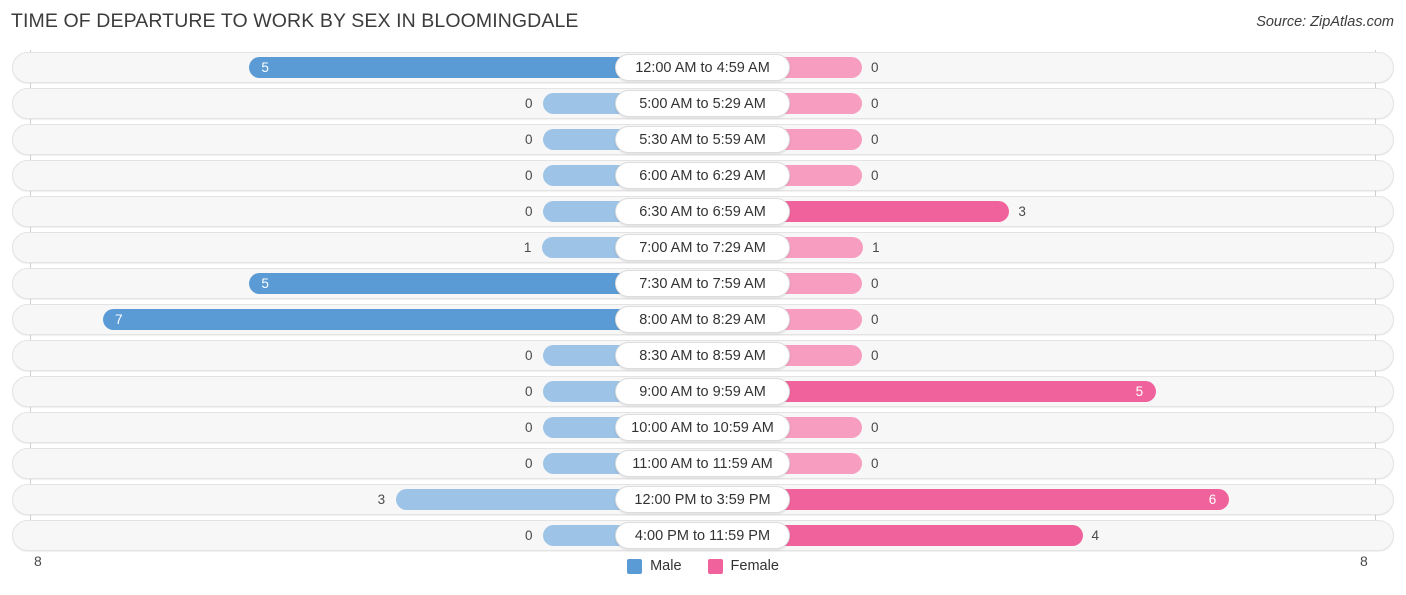 This screenshot has height=595, width=1406. Describe the element at coordinates (119, 319) in the screenshot. I see `male-value-label: 7` at that location.